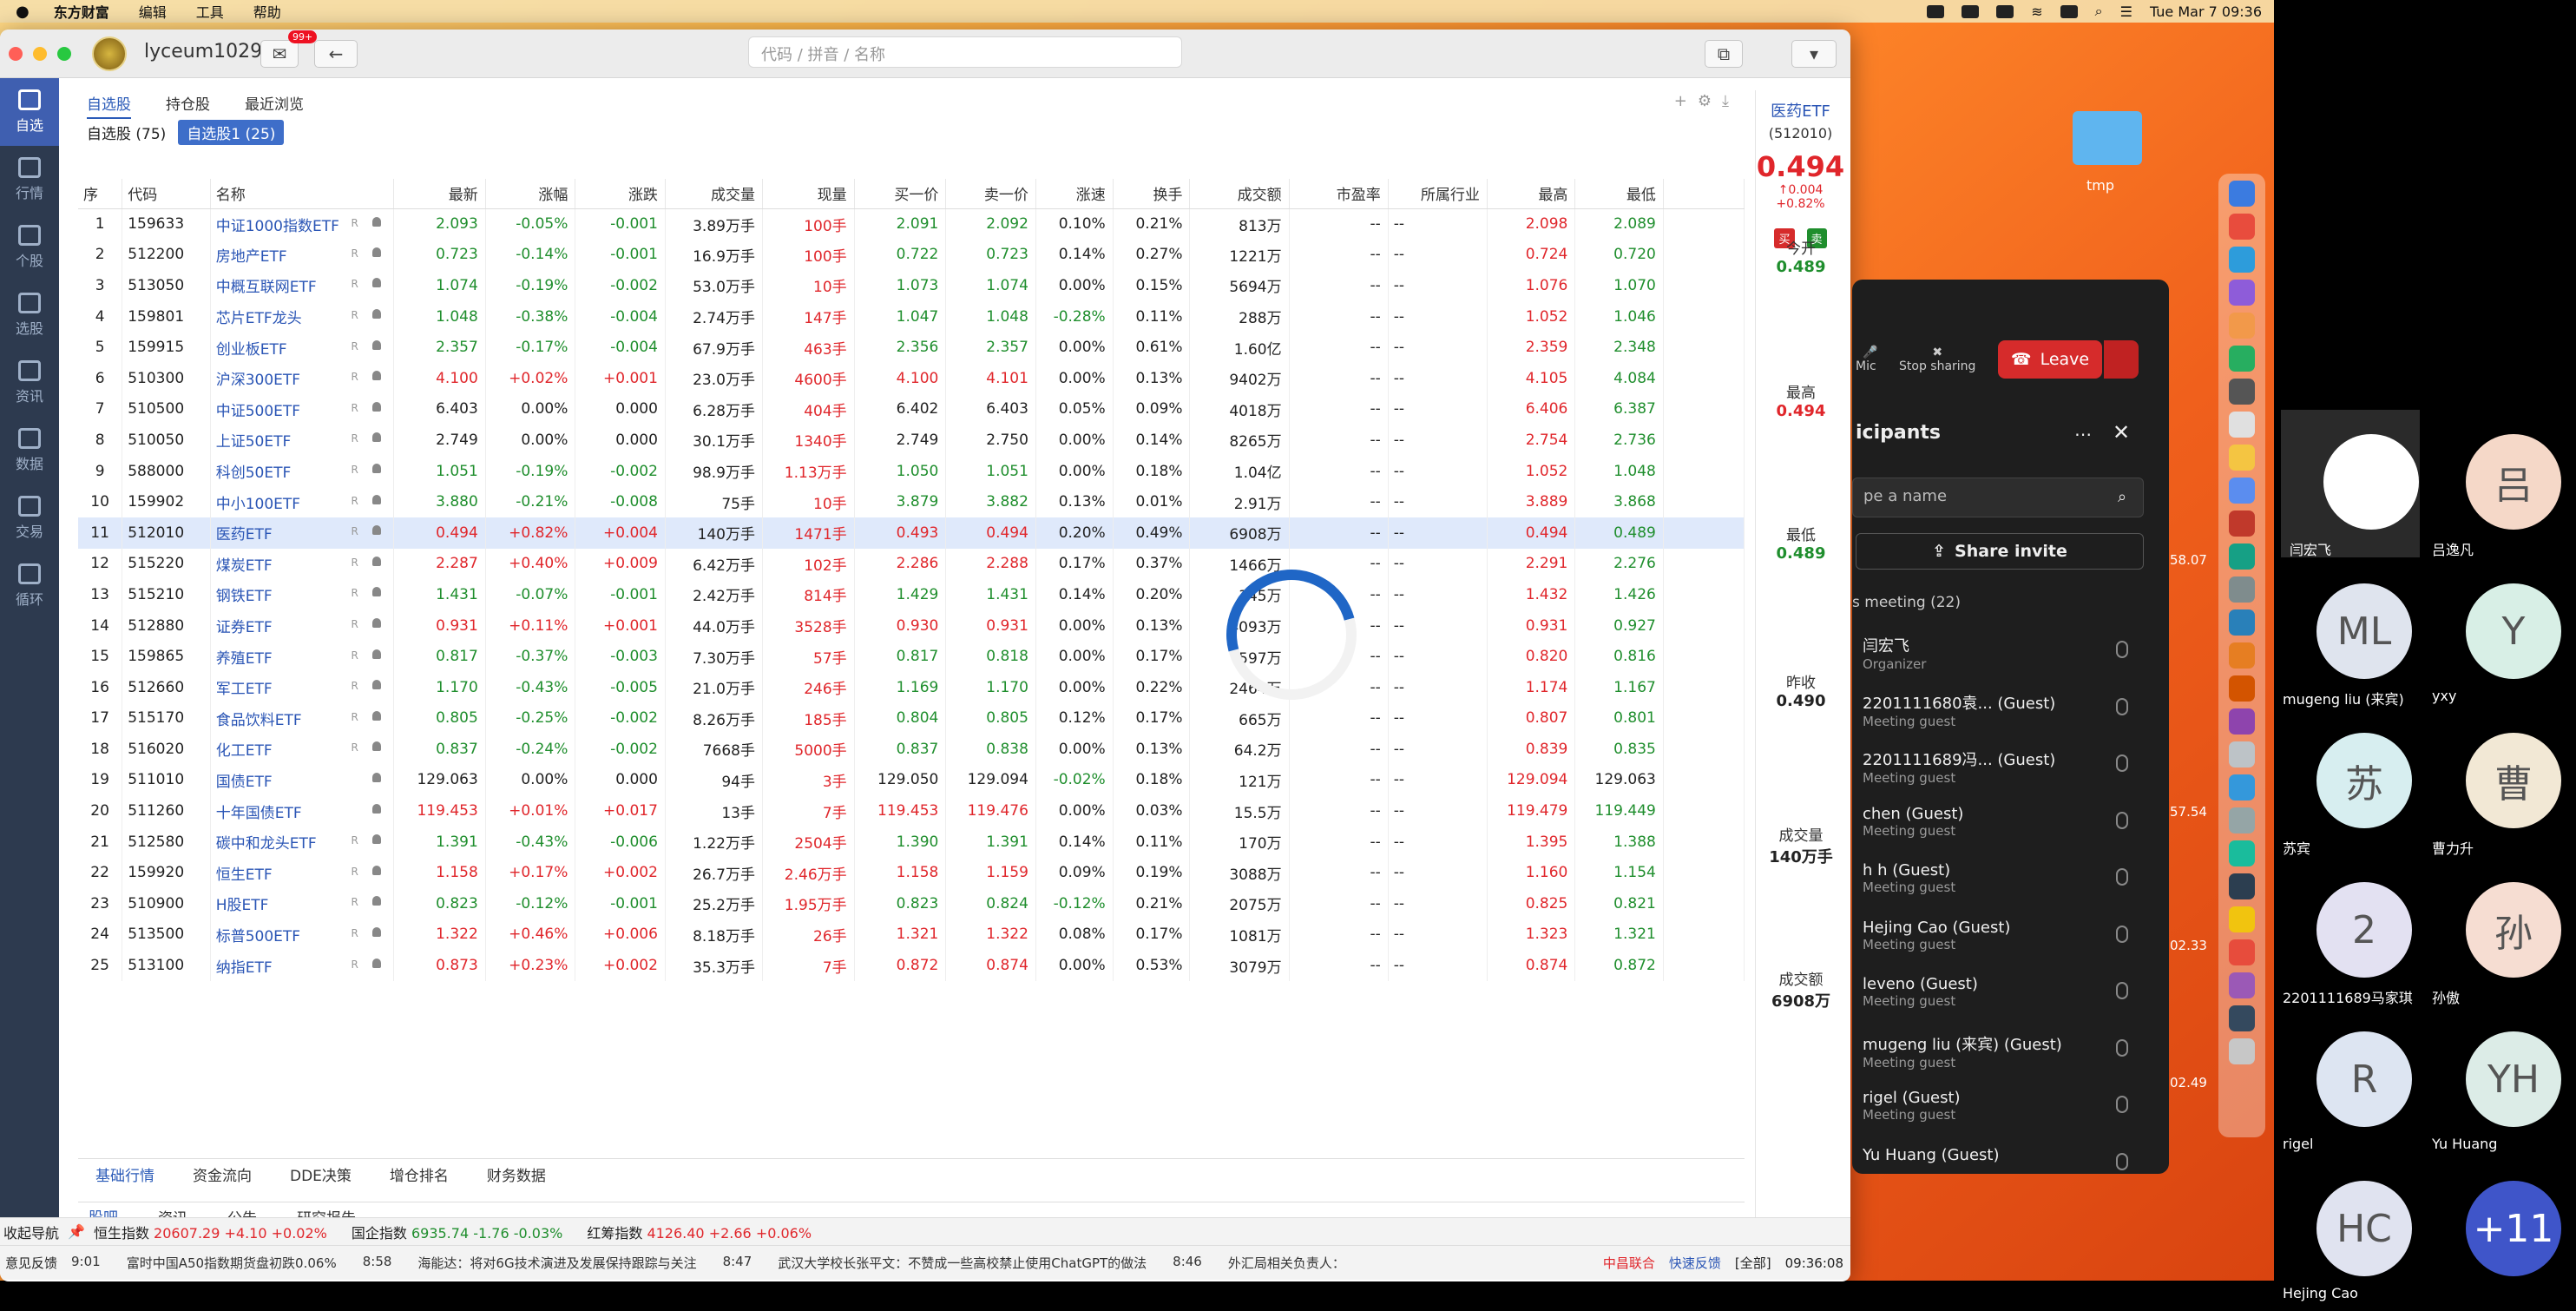 The height and width of the screenshot is (1311, 2576). Describe the element at coordinates (302, 625) in the screenshot. I see `stock-name-cell: 证券ETF R` at that location.